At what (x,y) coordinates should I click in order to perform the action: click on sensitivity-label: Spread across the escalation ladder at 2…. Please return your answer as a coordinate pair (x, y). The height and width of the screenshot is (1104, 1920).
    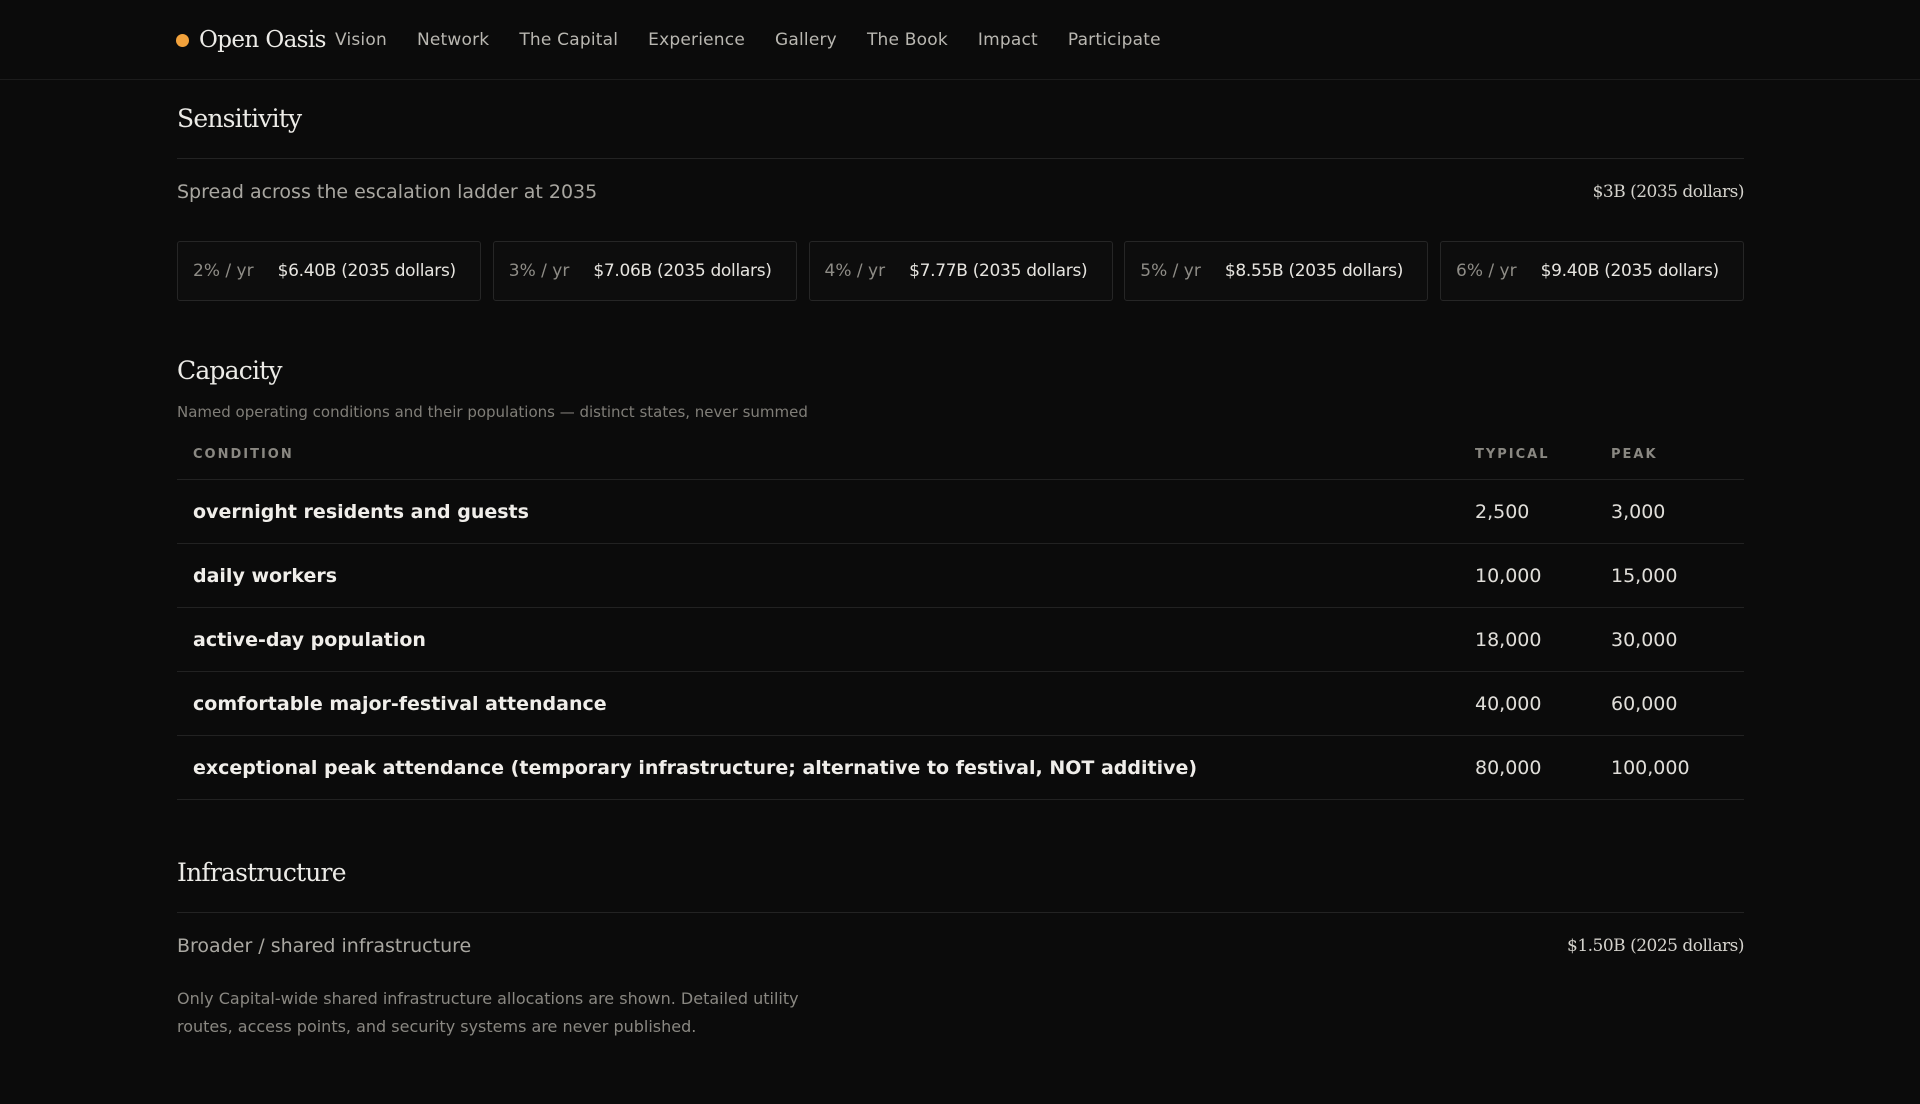
    Looking at the image, I should click on (387, 192).